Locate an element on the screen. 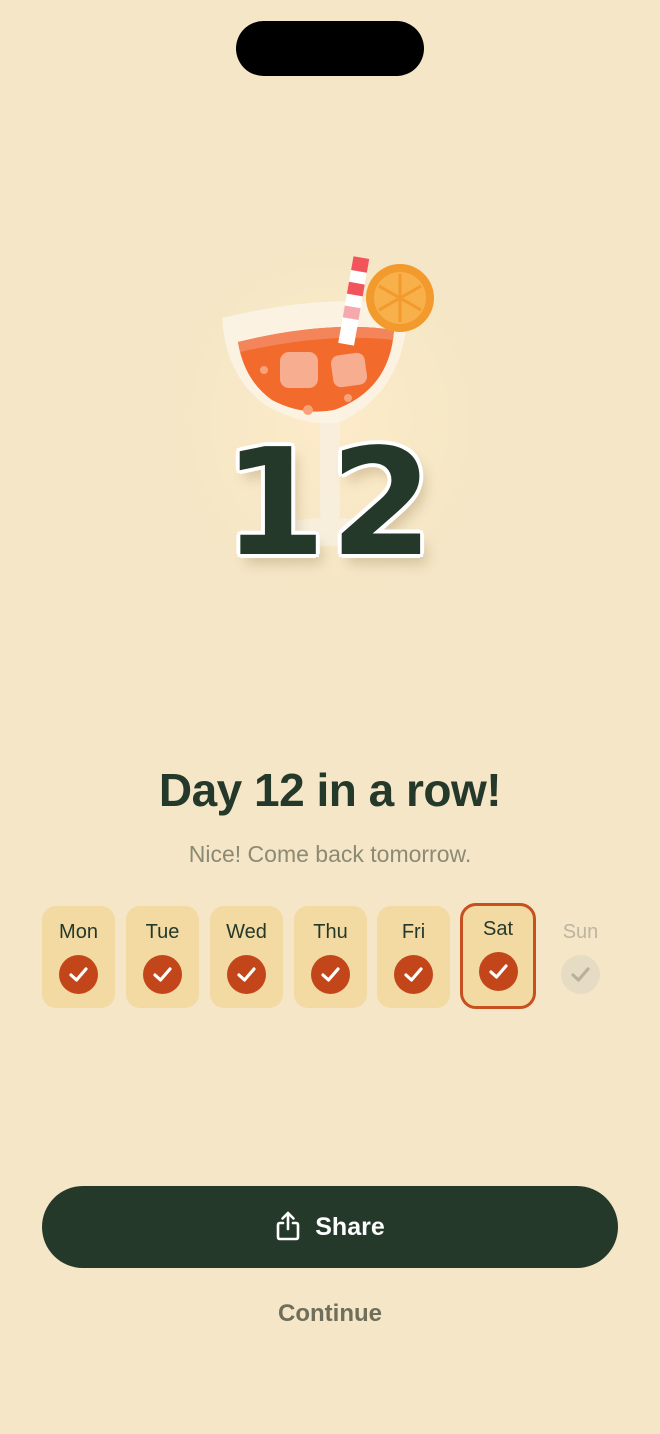 The width and height of the screenshot is (660, 1434). day-tue: Tue is located at coordinates (162, 957).